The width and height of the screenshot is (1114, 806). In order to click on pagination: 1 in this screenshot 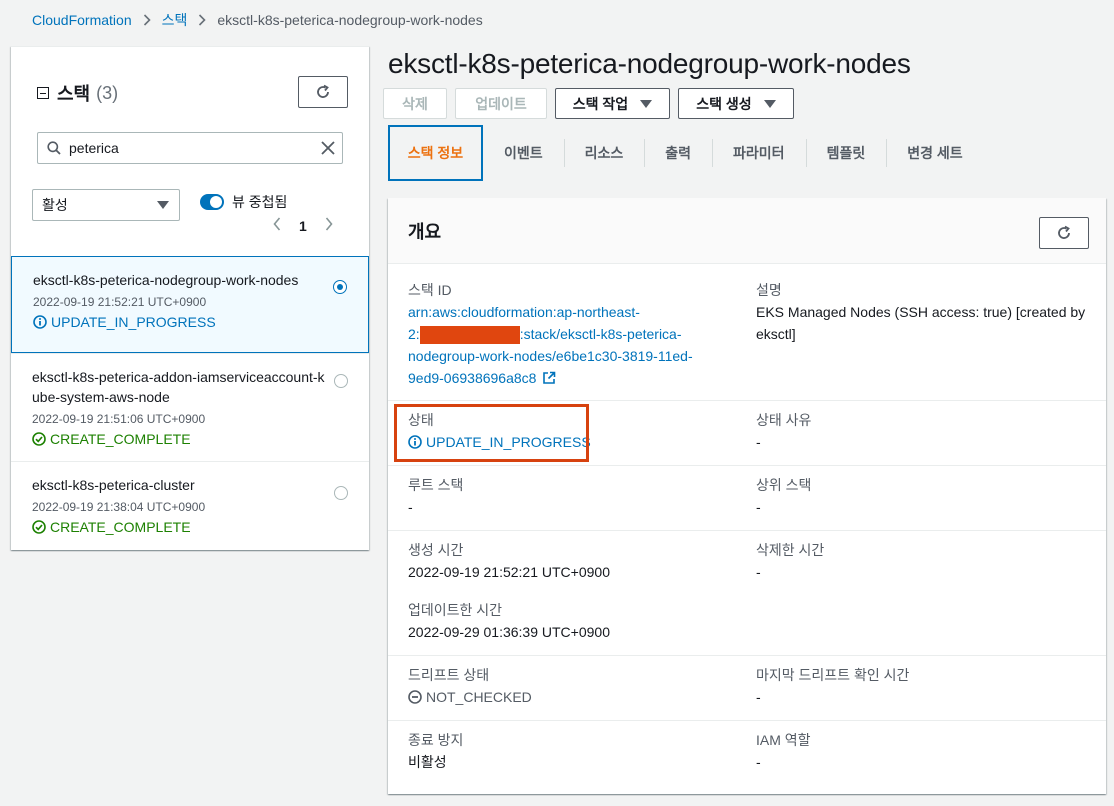, I will do `click(303, 225)`.